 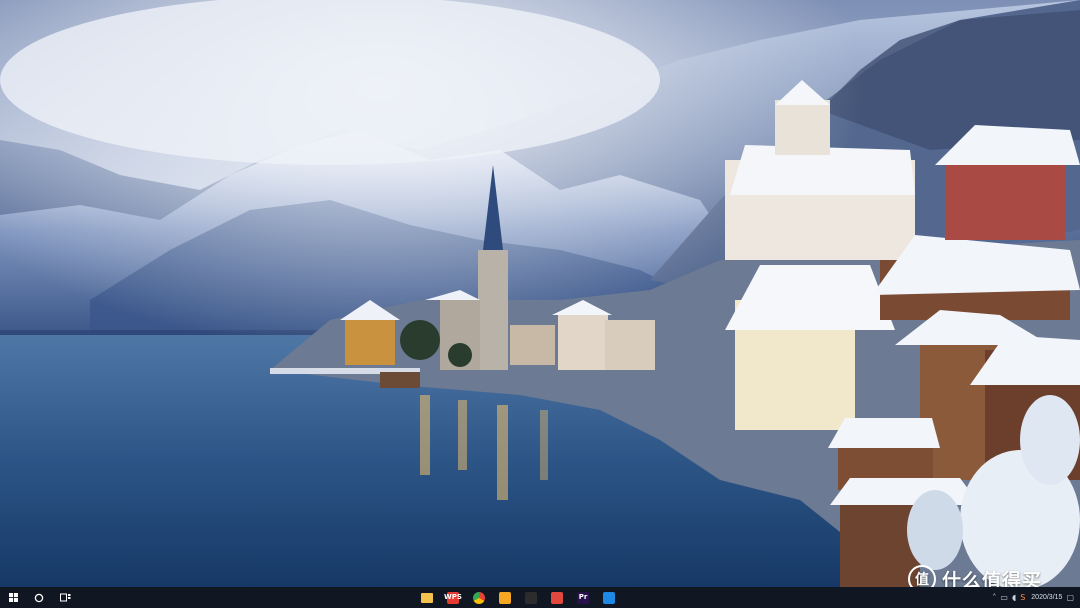 I want to click on taskbar-app-photo-app, so click(x=505, y=597).